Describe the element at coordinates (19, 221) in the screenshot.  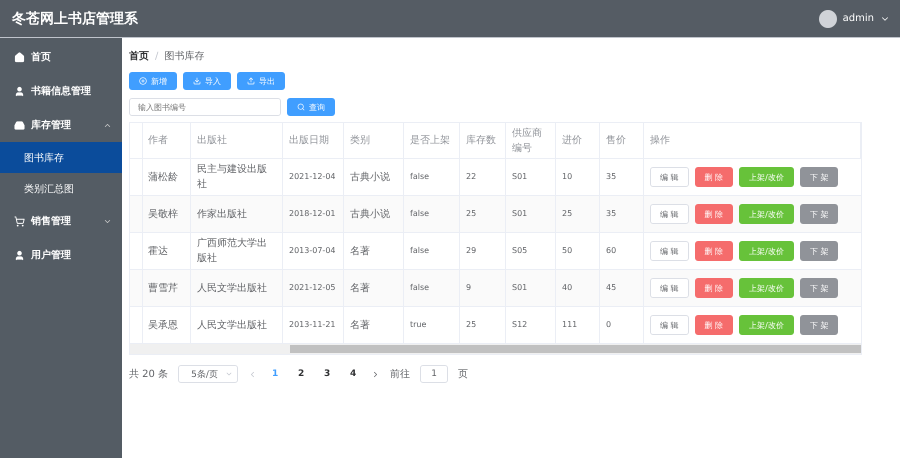
I see `cart-icon` at that location.